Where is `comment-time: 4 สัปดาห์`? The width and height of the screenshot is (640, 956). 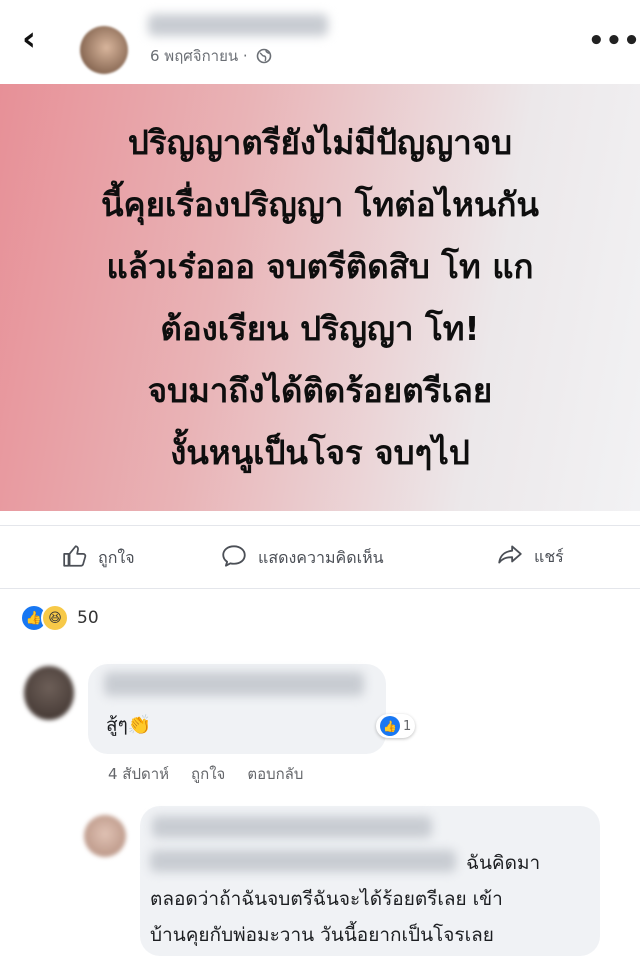
comment-time: 4 สัปดาห์ is located at coordinates (138, 774).